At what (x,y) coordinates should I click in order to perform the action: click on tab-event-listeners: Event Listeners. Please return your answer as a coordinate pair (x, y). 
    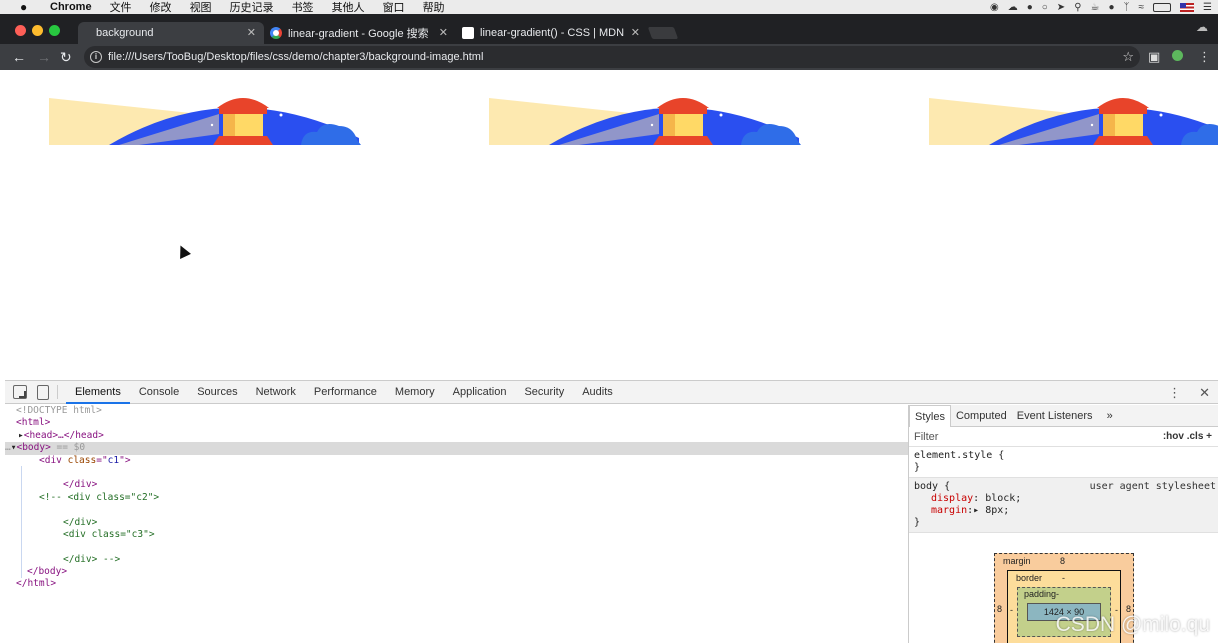
    Looking at the image, I should click on (1055, 416).